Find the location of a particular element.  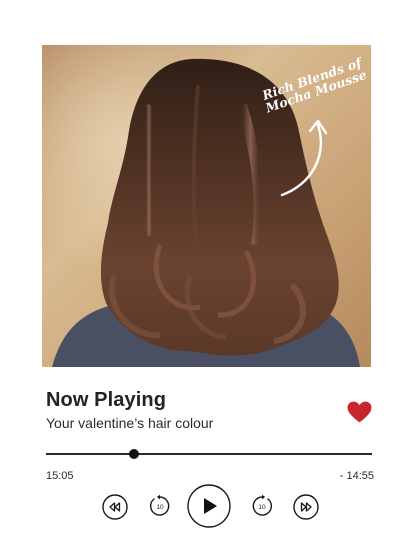

play-button is located at coordinates (209, 506).